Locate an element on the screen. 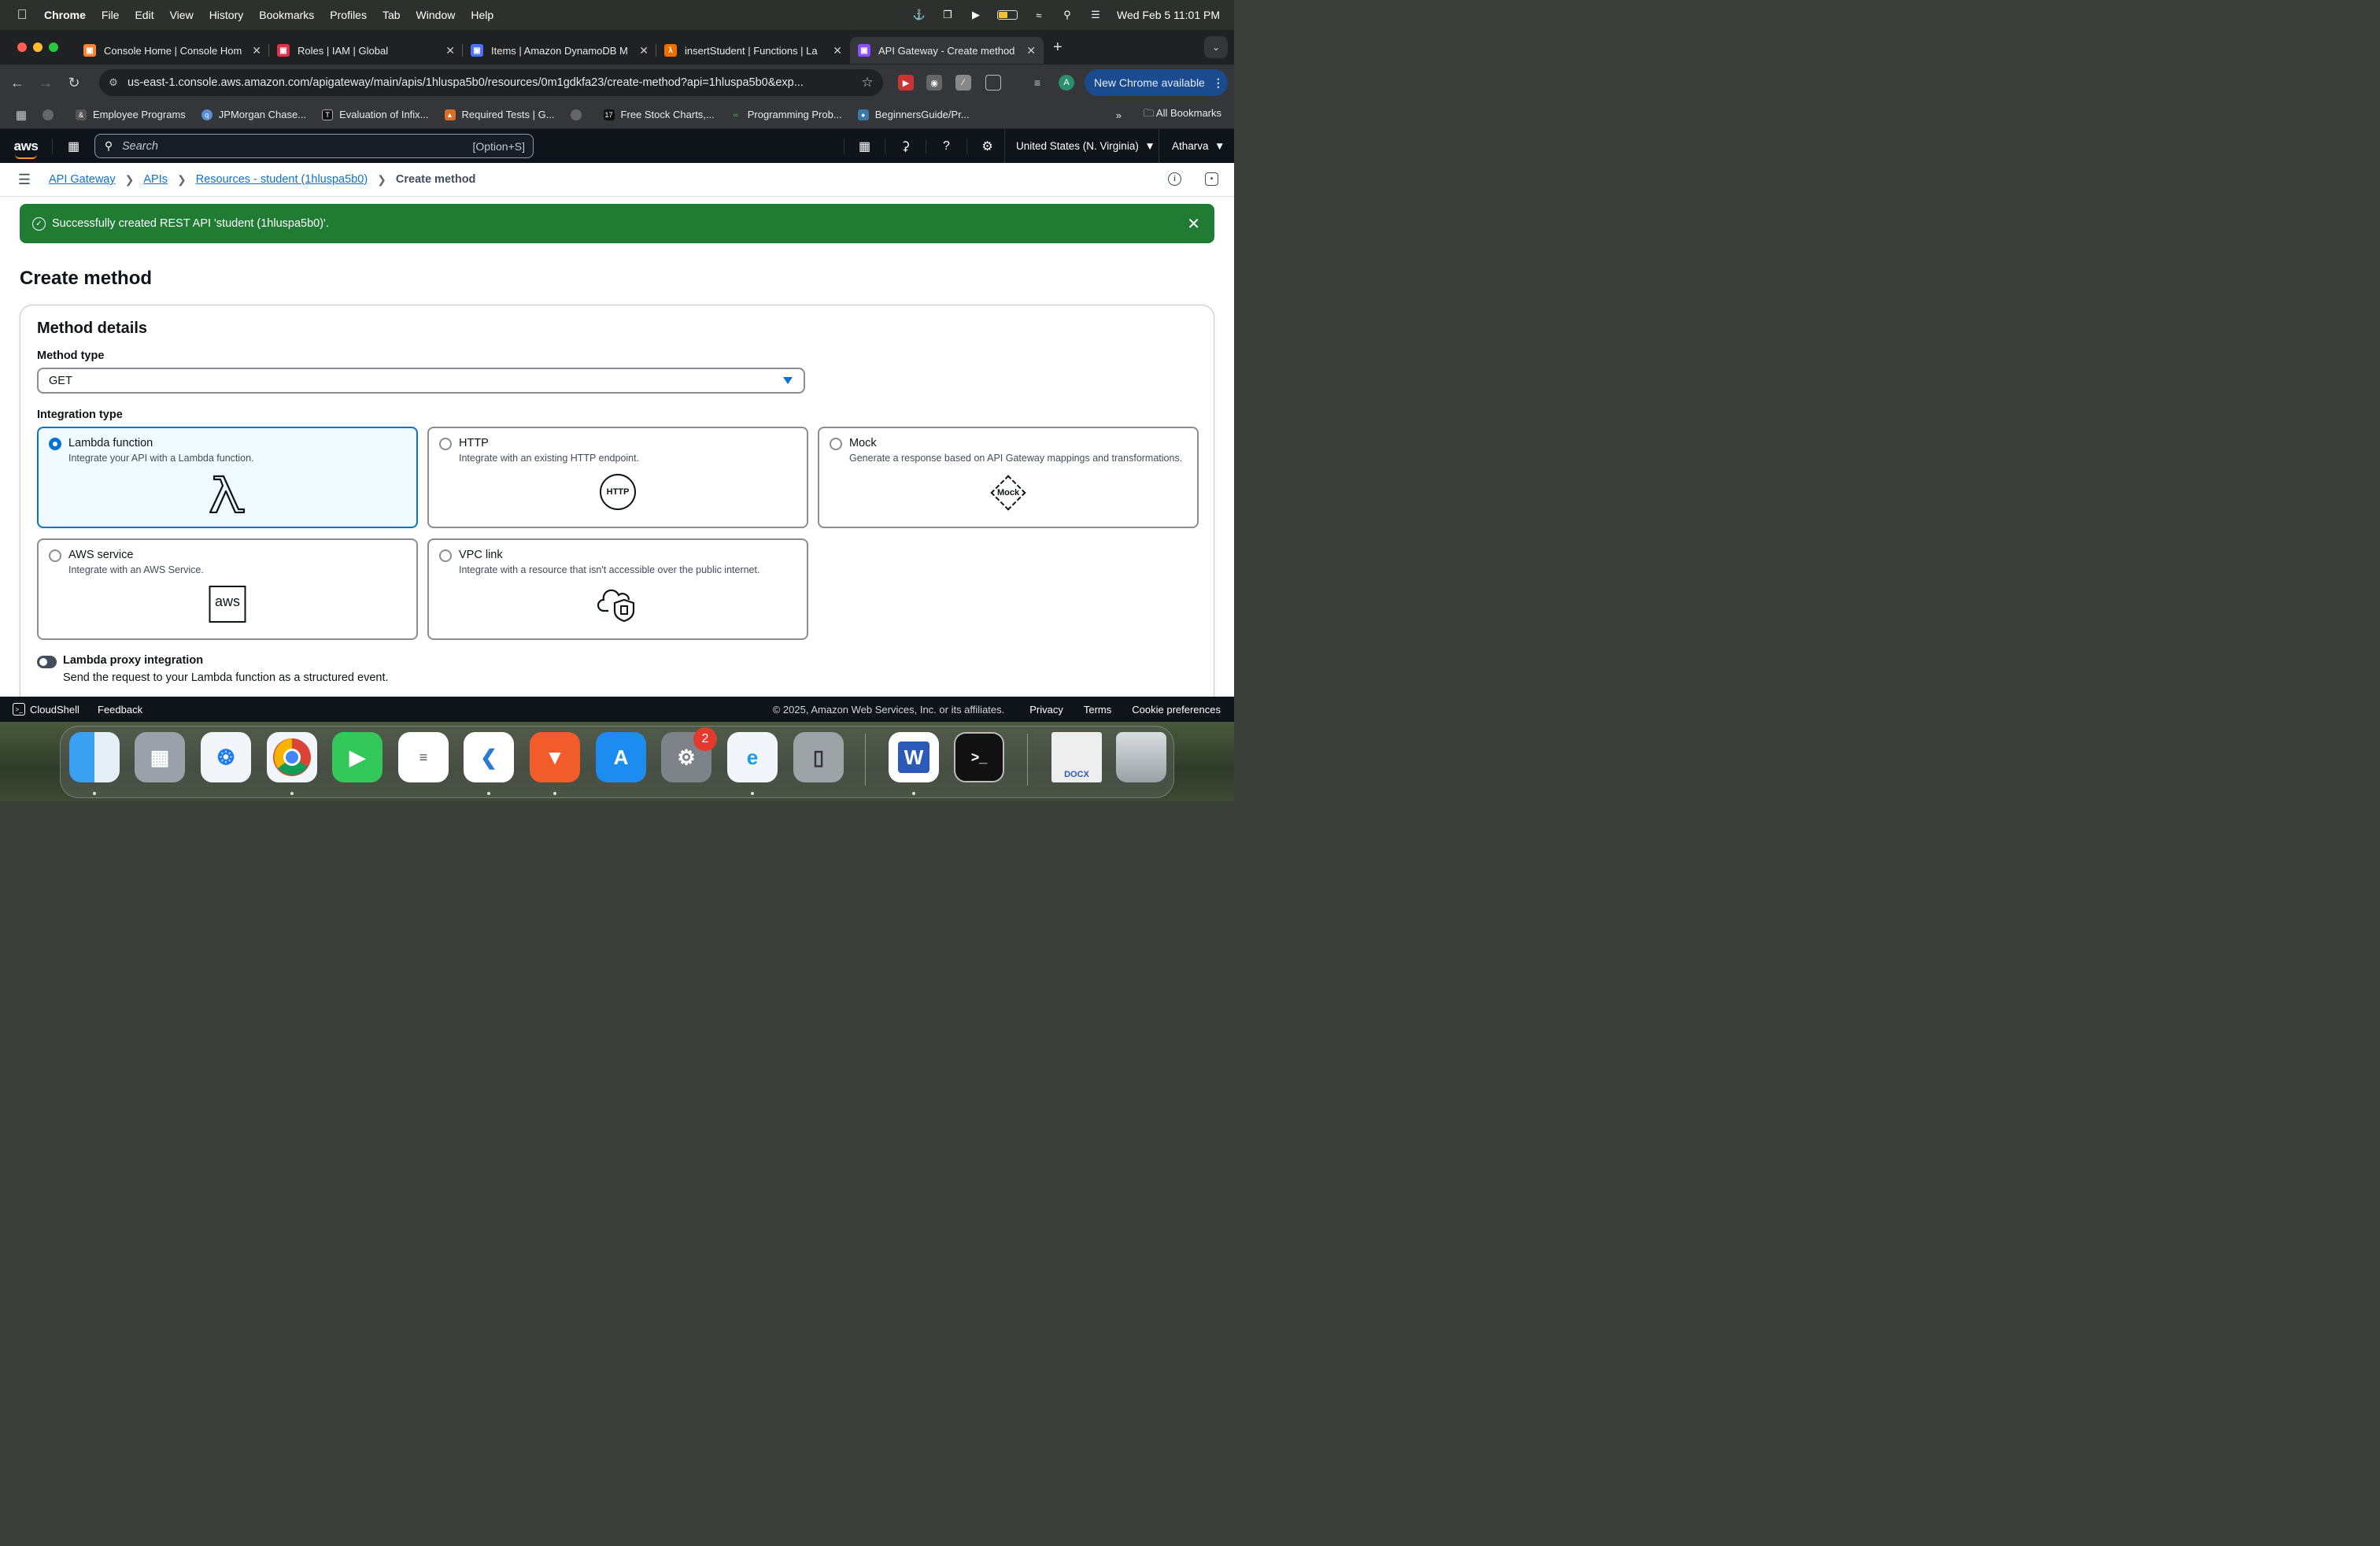 This screenshot has width=2380, height=1546. zoom-window-icon is located at coordinates (53, 47).